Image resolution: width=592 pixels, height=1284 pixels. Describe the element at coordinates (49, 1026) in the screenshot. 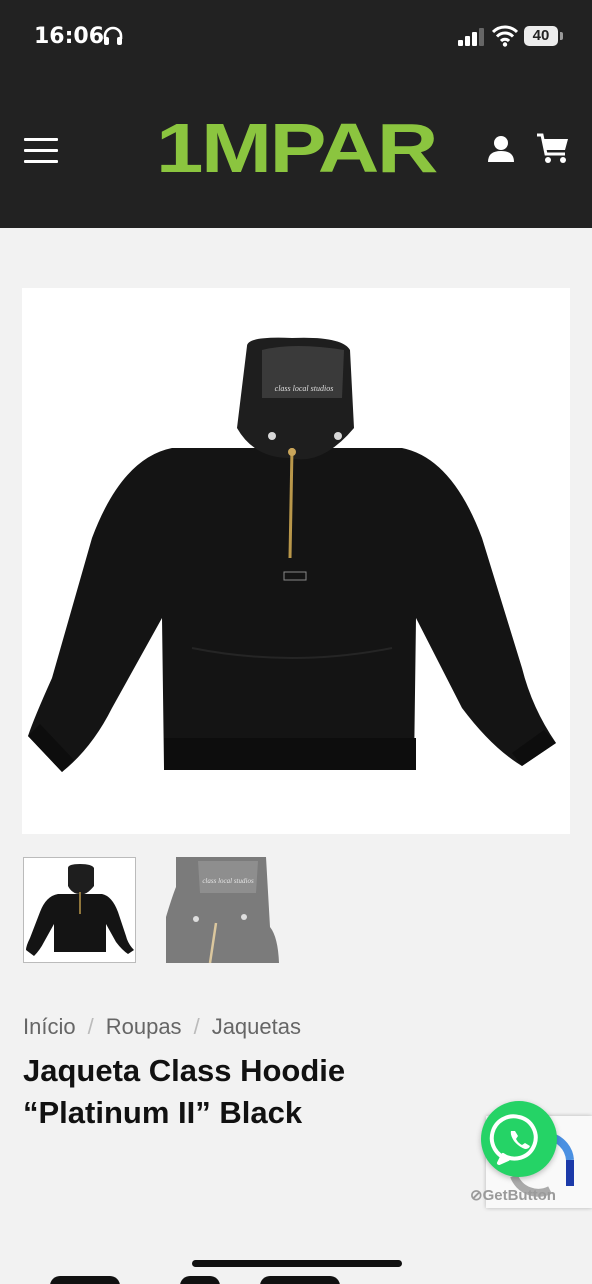

I see `breadcrumb-link-inicio: Início` at that location.